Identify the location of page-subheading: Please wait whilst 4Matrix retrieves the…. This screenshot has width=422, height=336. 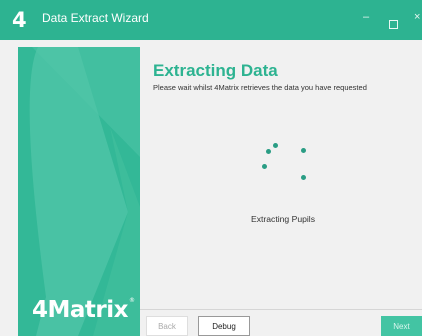
(260, 87).